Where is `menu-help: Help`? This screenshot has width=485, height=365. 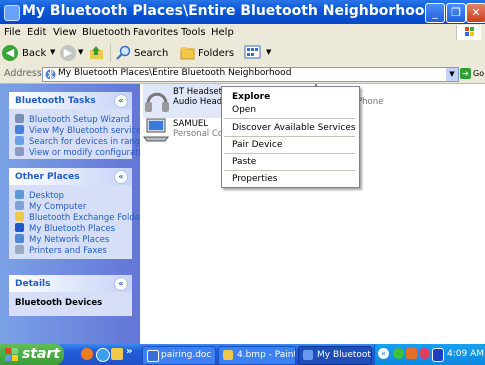 menu-help: Help is located at coordinates (222, 32).